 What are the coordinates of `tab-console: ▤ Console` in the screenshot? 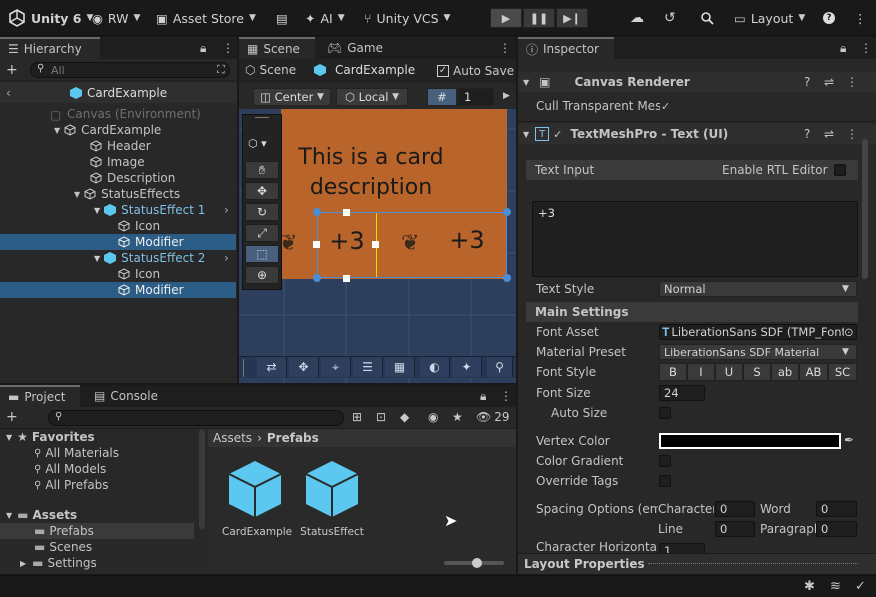 It's located at (126, 396).